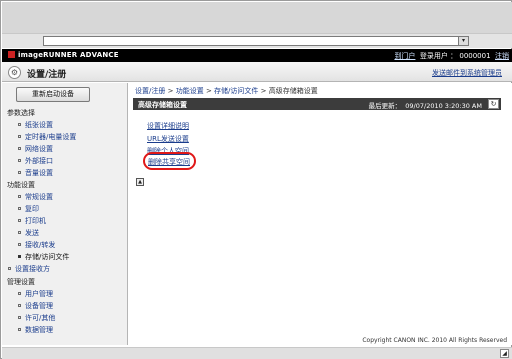 This screenshot has height=359, width=512. I want to click on refresh-icon: ↻, so click(493, 104).